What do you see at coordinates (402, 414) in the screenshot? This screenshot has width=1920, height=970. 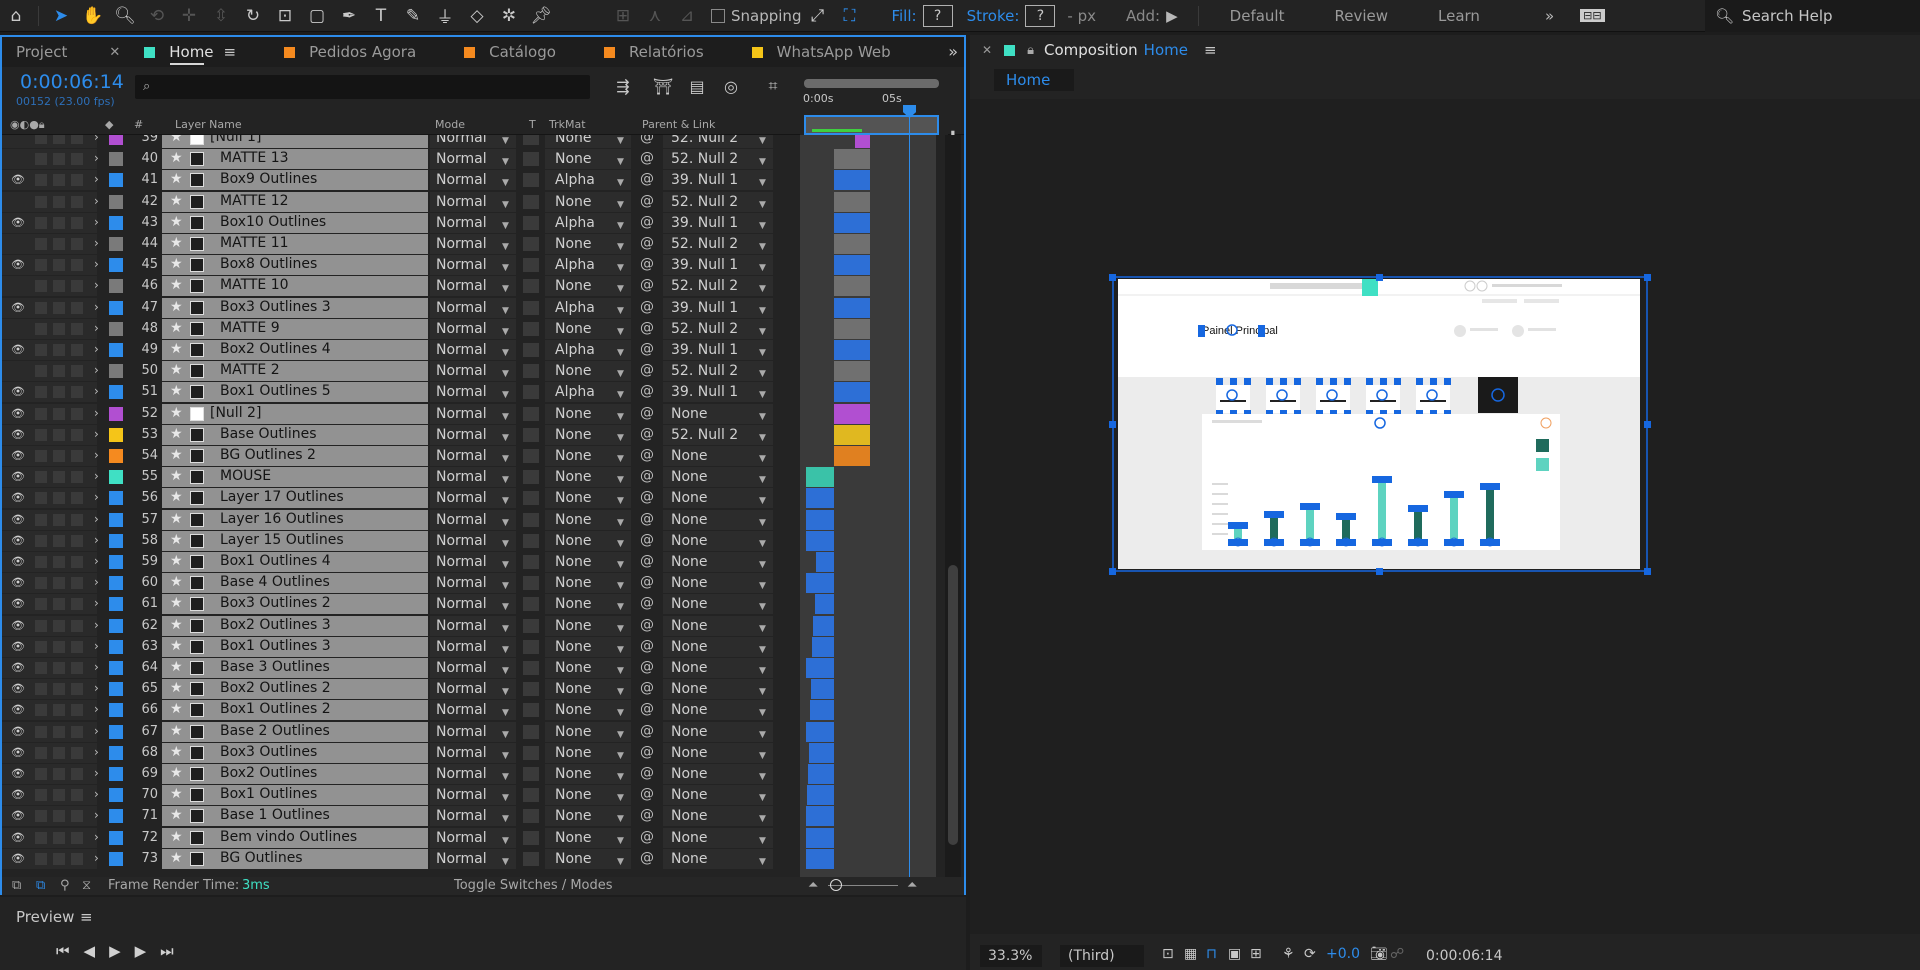 I see `layer-row: 👁︎ › 52 ★ [Null 2] Normal ▼ None ▼ @ None ▼` at bounding box center [402, 414].